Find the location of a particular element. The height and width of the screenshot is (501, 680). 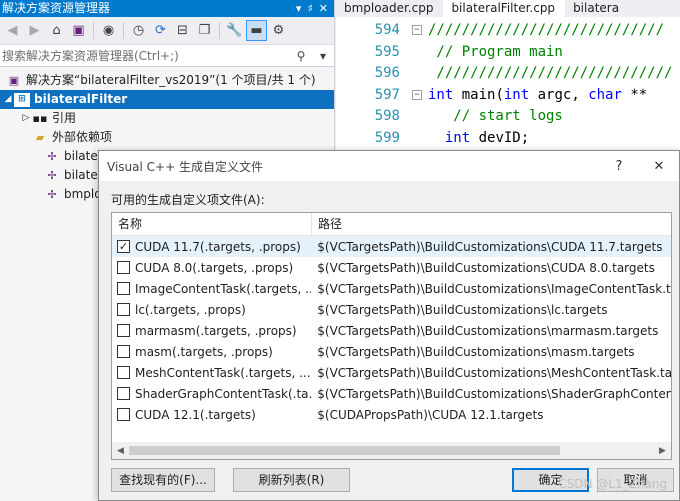

scroll-thumb is located at coordinates (344, 450).